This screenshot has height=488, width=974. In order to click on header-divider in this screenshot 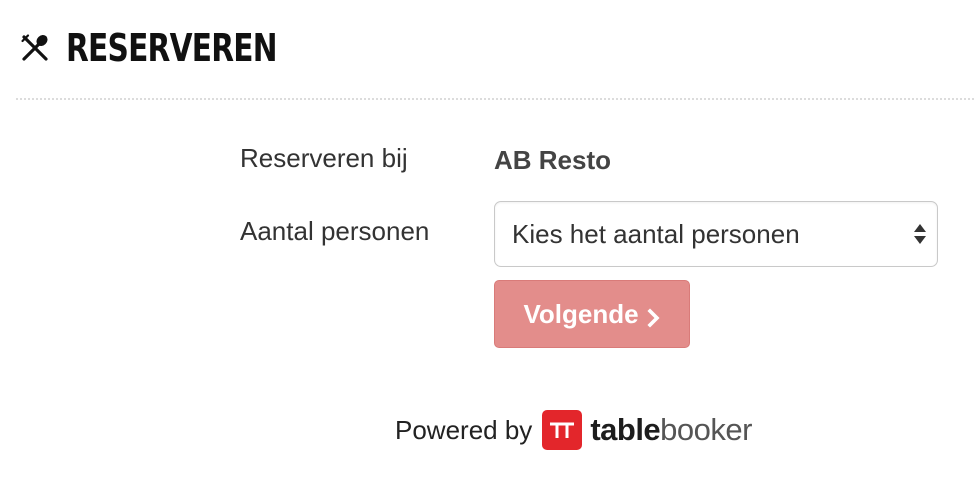, I will do `click(495, 99)`.